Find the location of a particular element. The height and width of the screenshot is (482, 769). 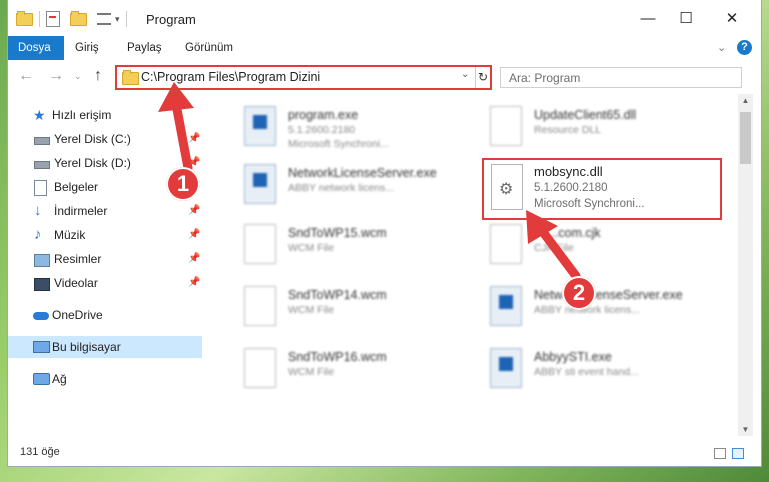

download-icon: ↓ is located at coordinates (38, 210).